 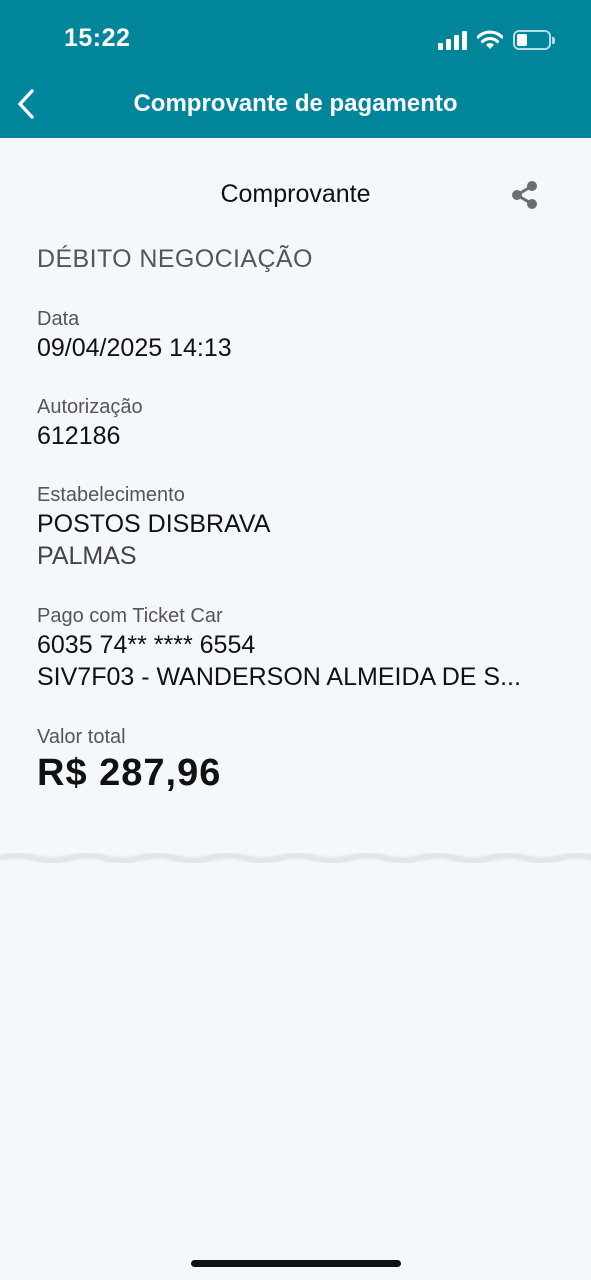 What do you see at coordinates (90, 407) in the screenshot?
I see `authorization-label: Autorização` at bounding box center [90, 407].